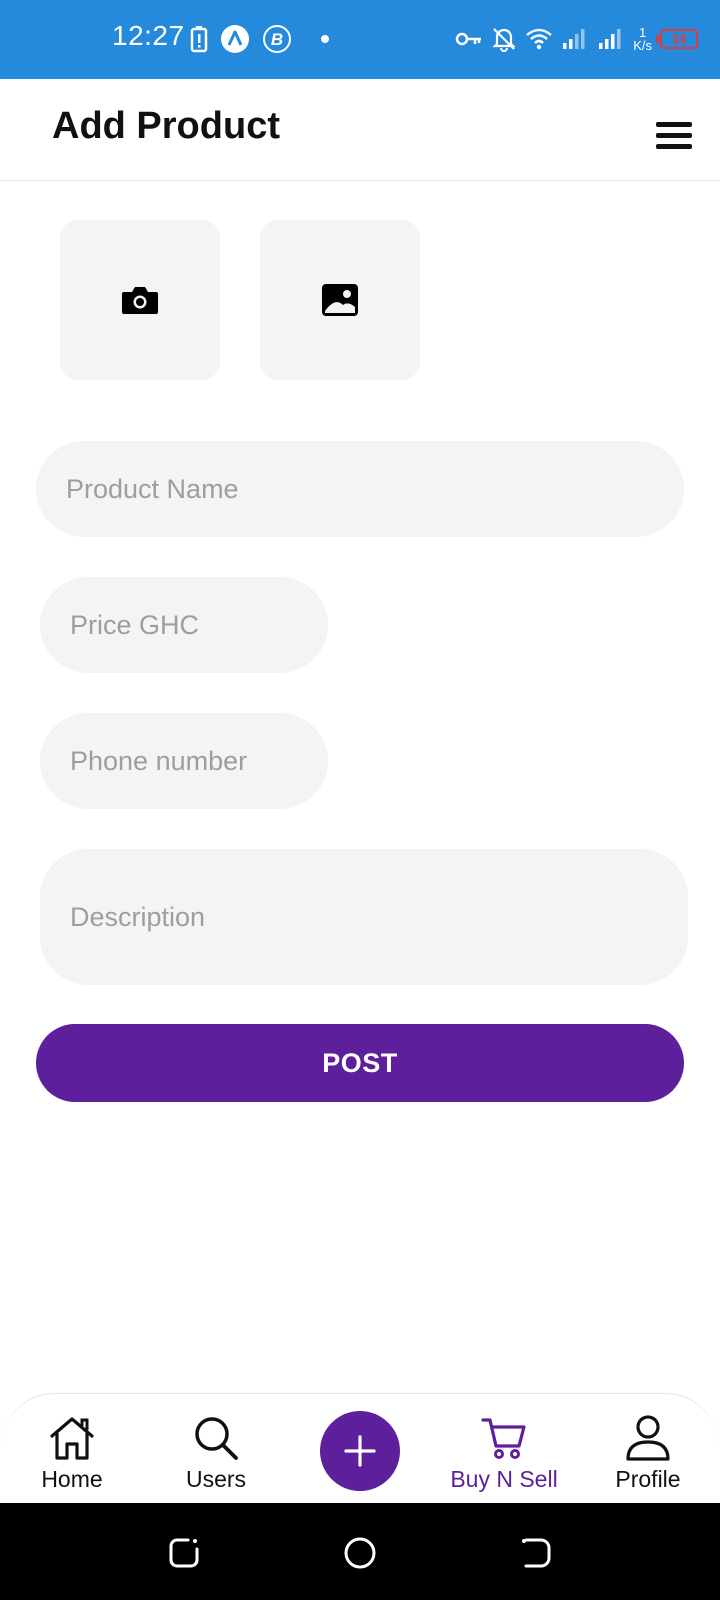 The width and height of the screenshot is (720, 1600). I want to click on page-title: Add Product, so click(166, 126).